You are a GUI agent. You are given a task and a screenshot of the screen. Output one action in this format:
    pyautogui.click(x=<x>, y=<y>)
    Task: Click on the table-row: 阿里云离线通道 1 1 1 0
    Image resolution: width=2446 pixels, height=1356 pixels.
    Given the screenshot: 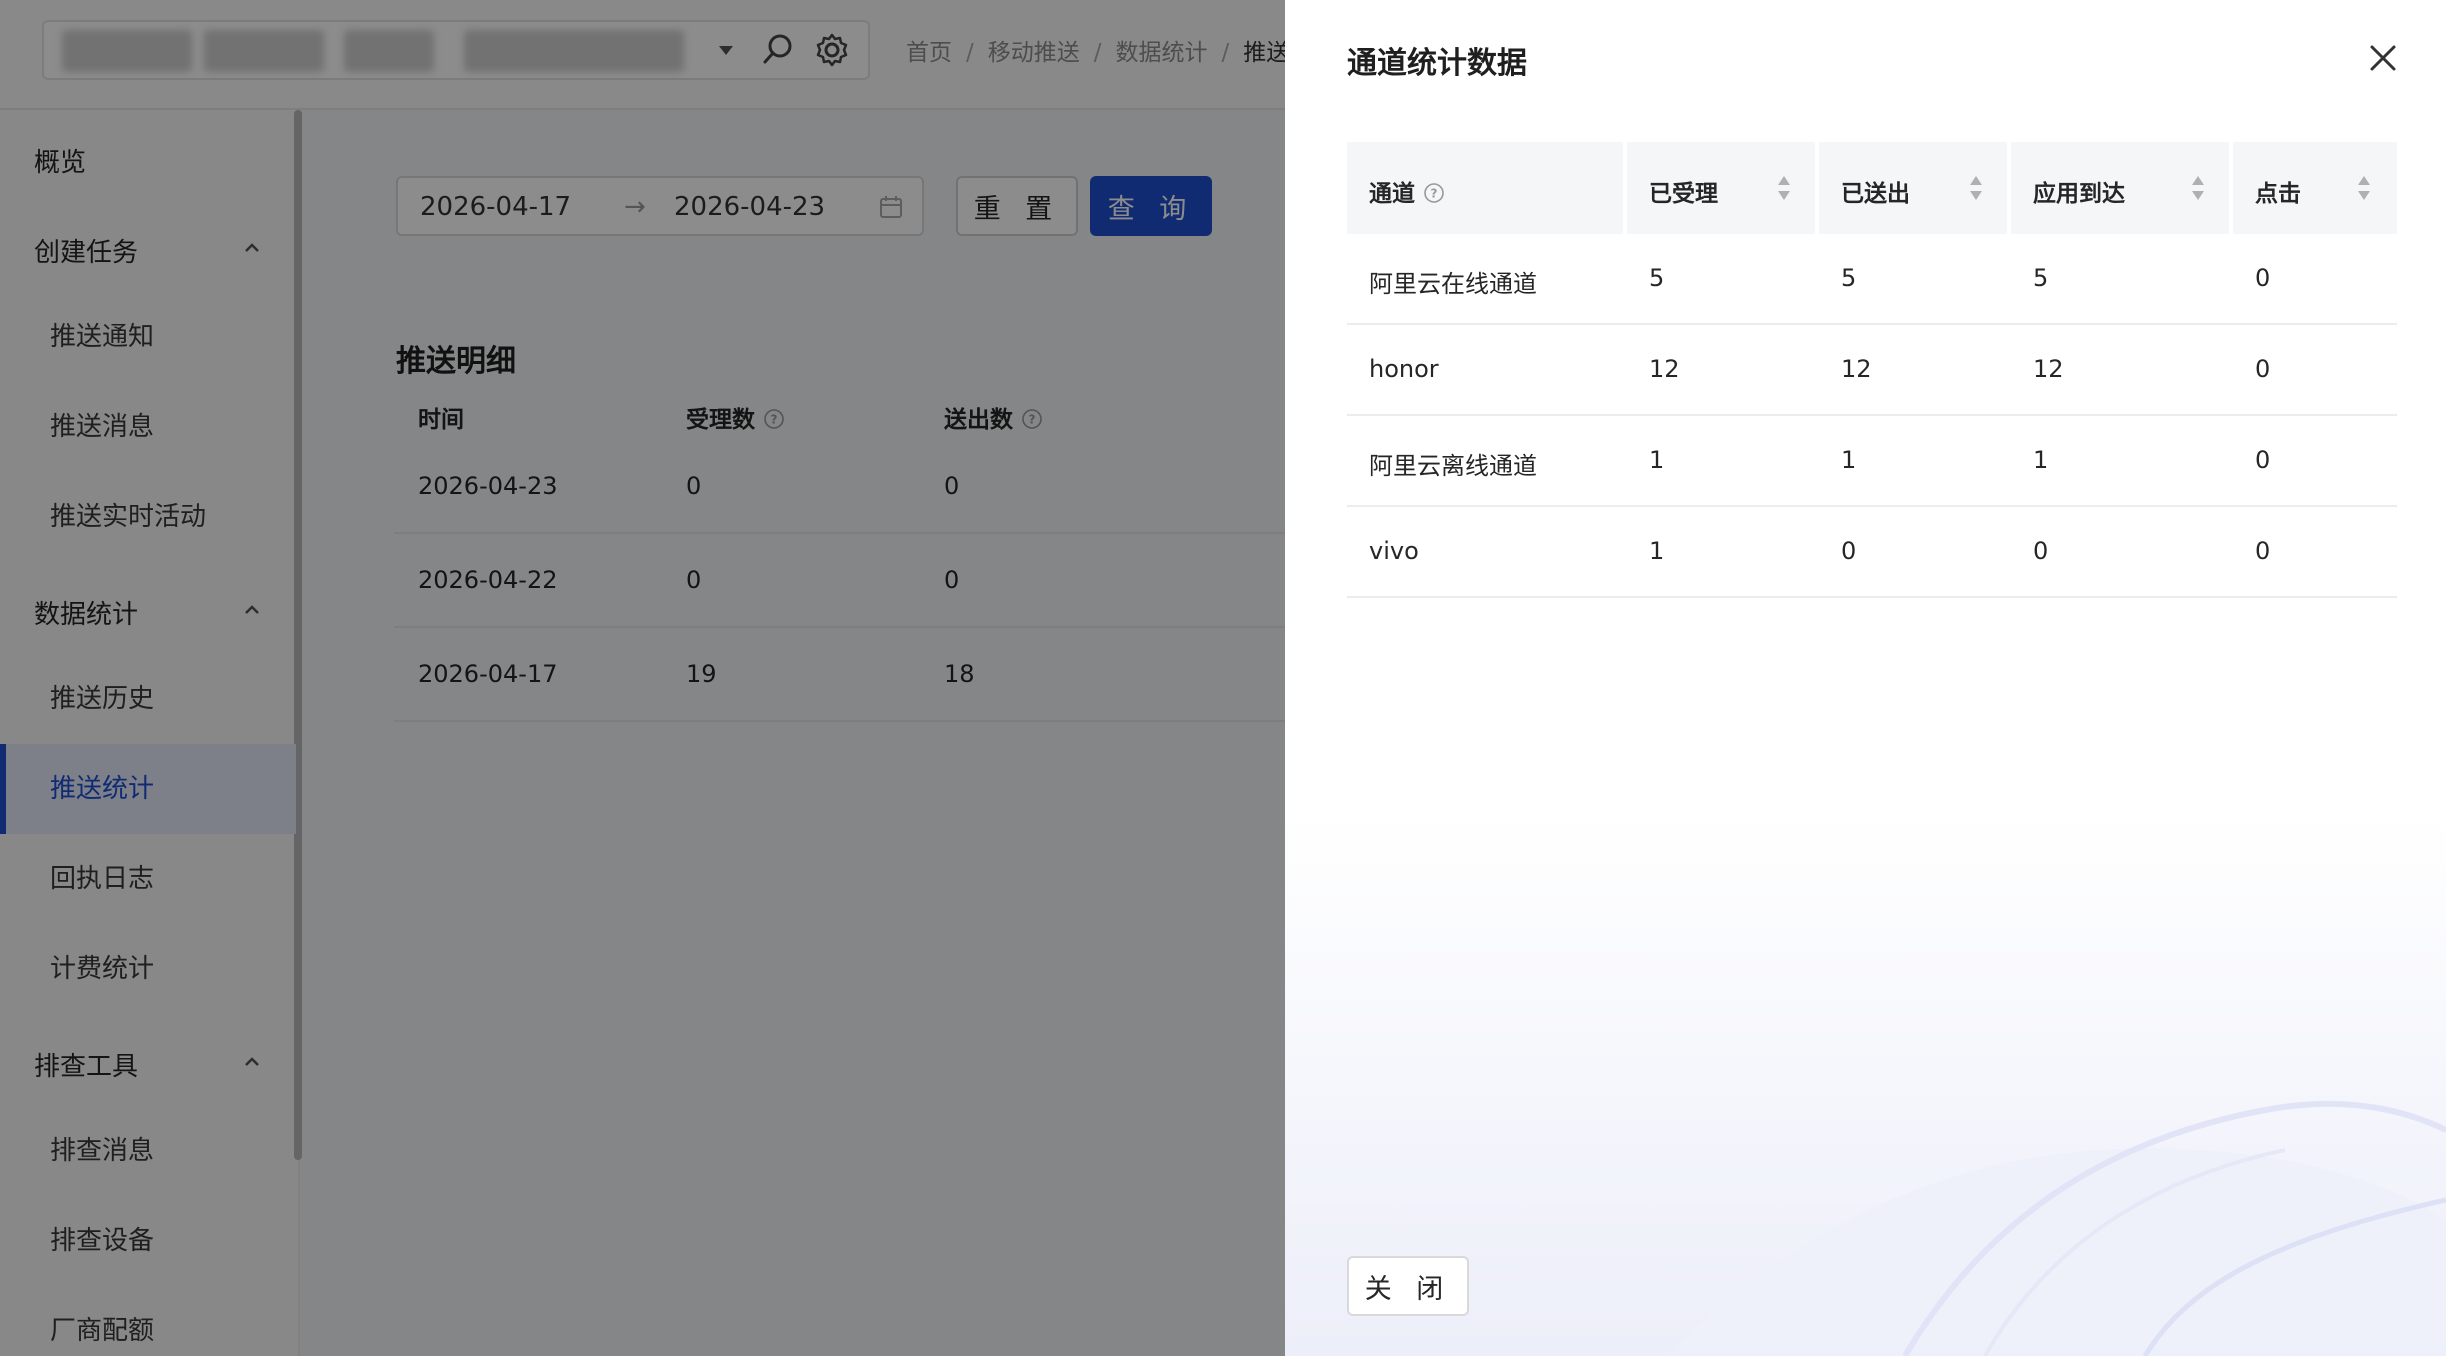 What is the action you would take?
    pyautogui.click(x=1872, y=461)
    